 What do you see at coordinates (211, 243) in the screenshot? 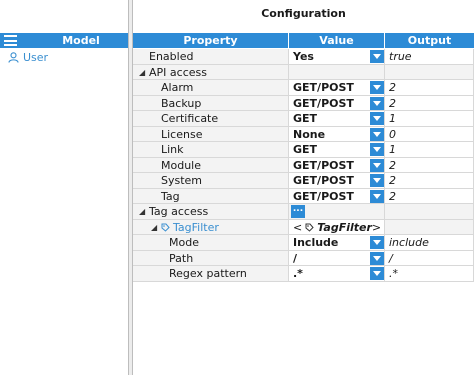
I see `property-cell: Mode` at bounding box center [211, 243].